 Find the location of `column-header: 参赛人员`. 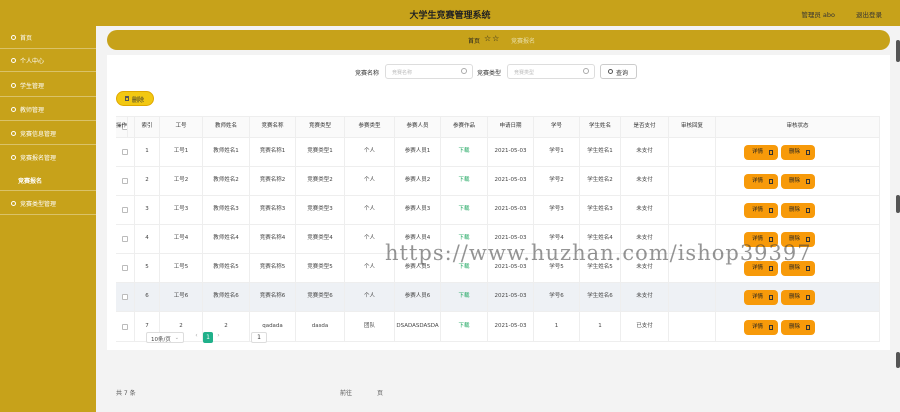

column-header: 参赛人员 is located at coordinates (418, 127).